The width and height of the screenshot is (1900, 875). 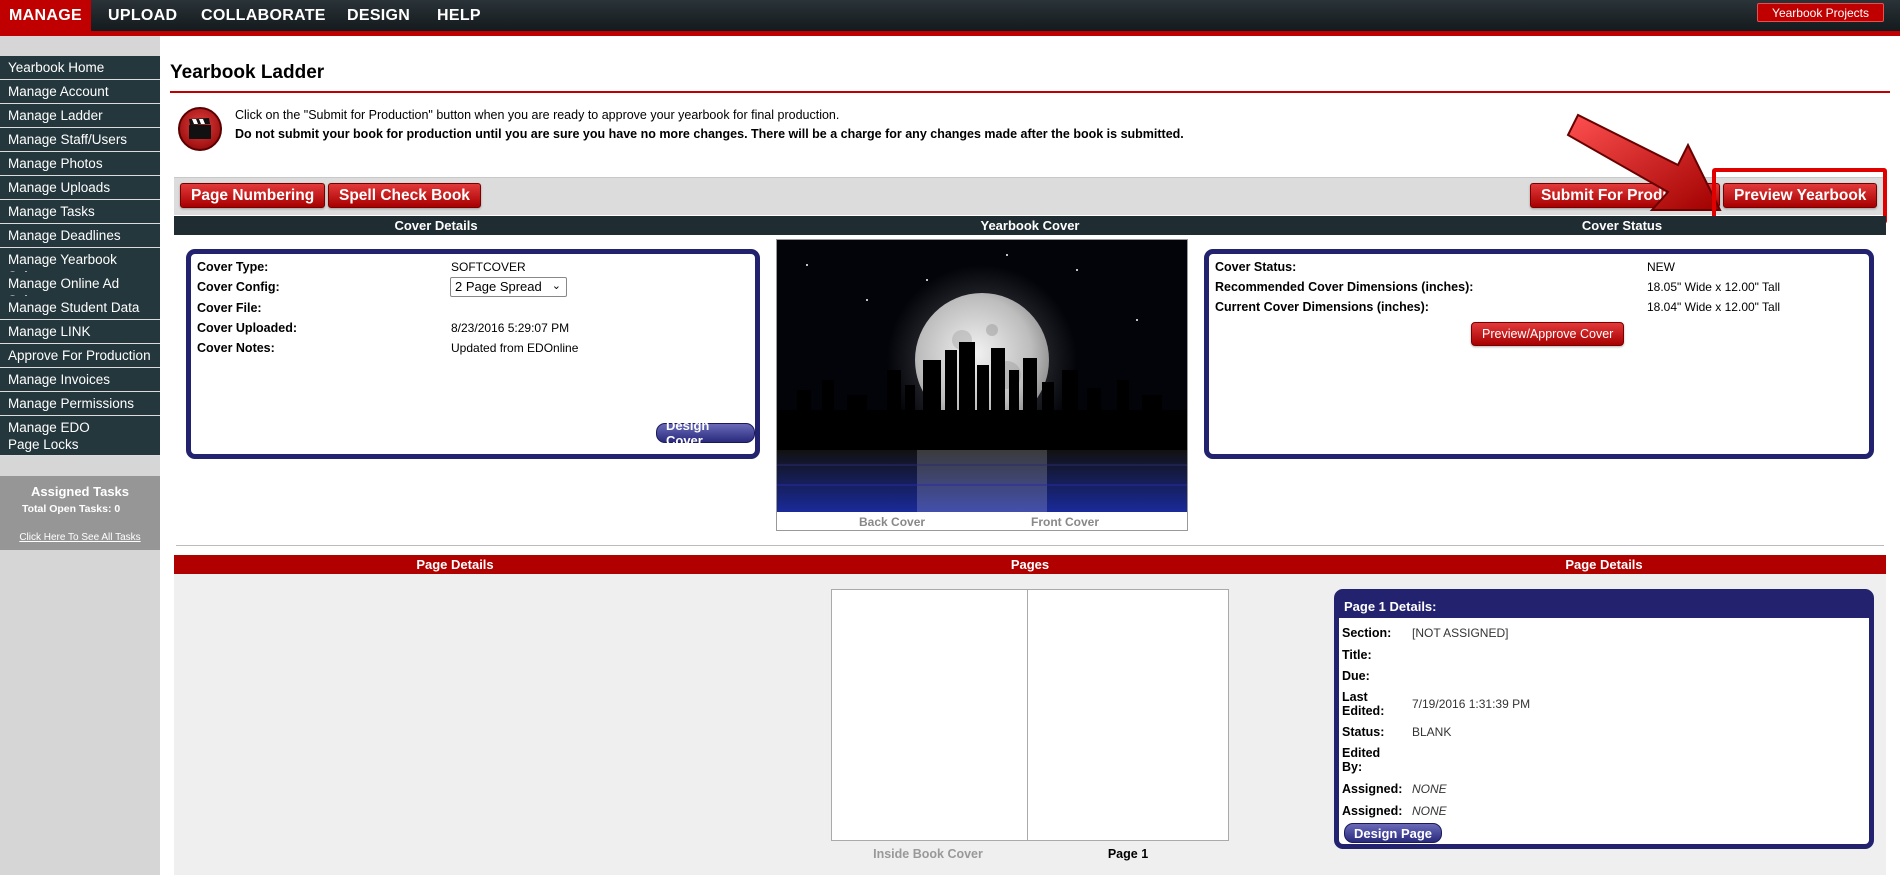 I want to click on inside-cover-caption: Inside Book Cover, so click(x=928, y=854).